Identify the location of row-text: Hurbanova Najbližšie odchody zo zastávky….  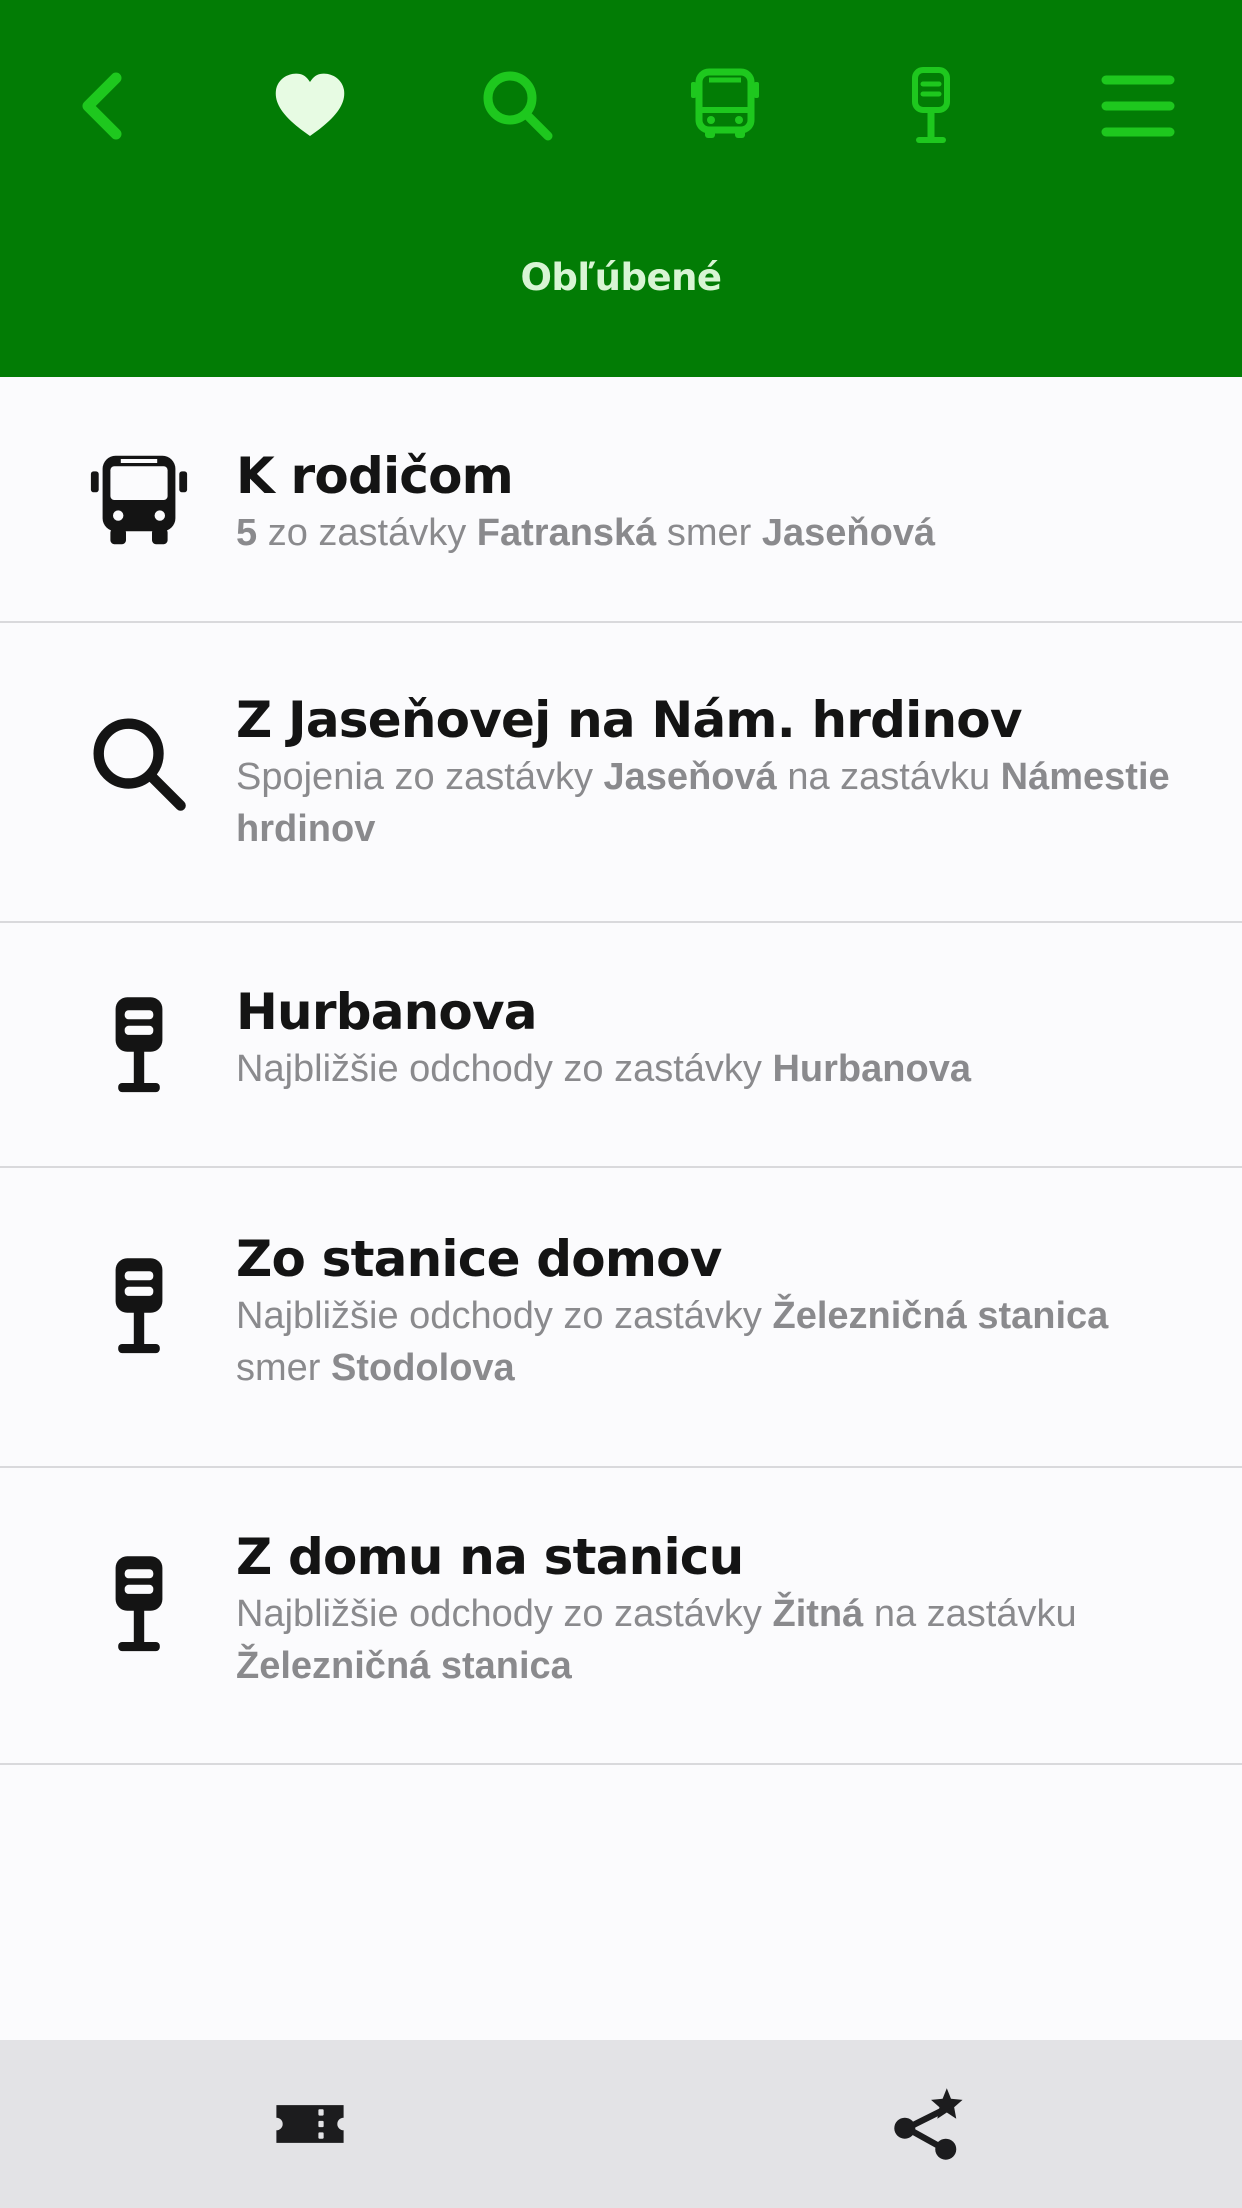
(714, 1038).